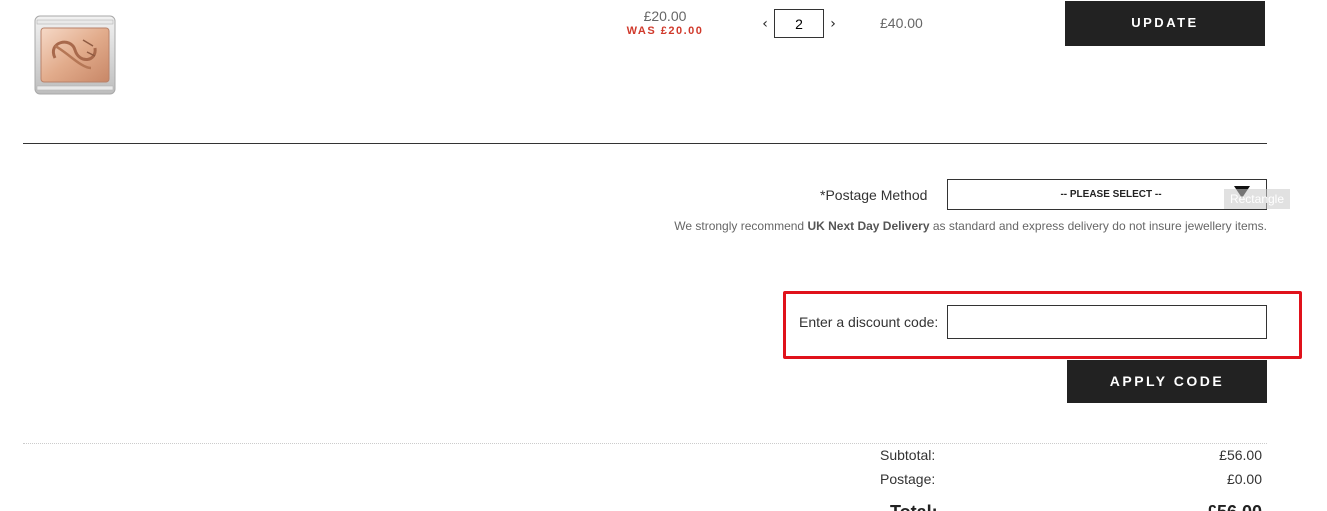 The image size is (1327, 511). I want to click on chevron-left-icon: ‹, so click(765, 24).